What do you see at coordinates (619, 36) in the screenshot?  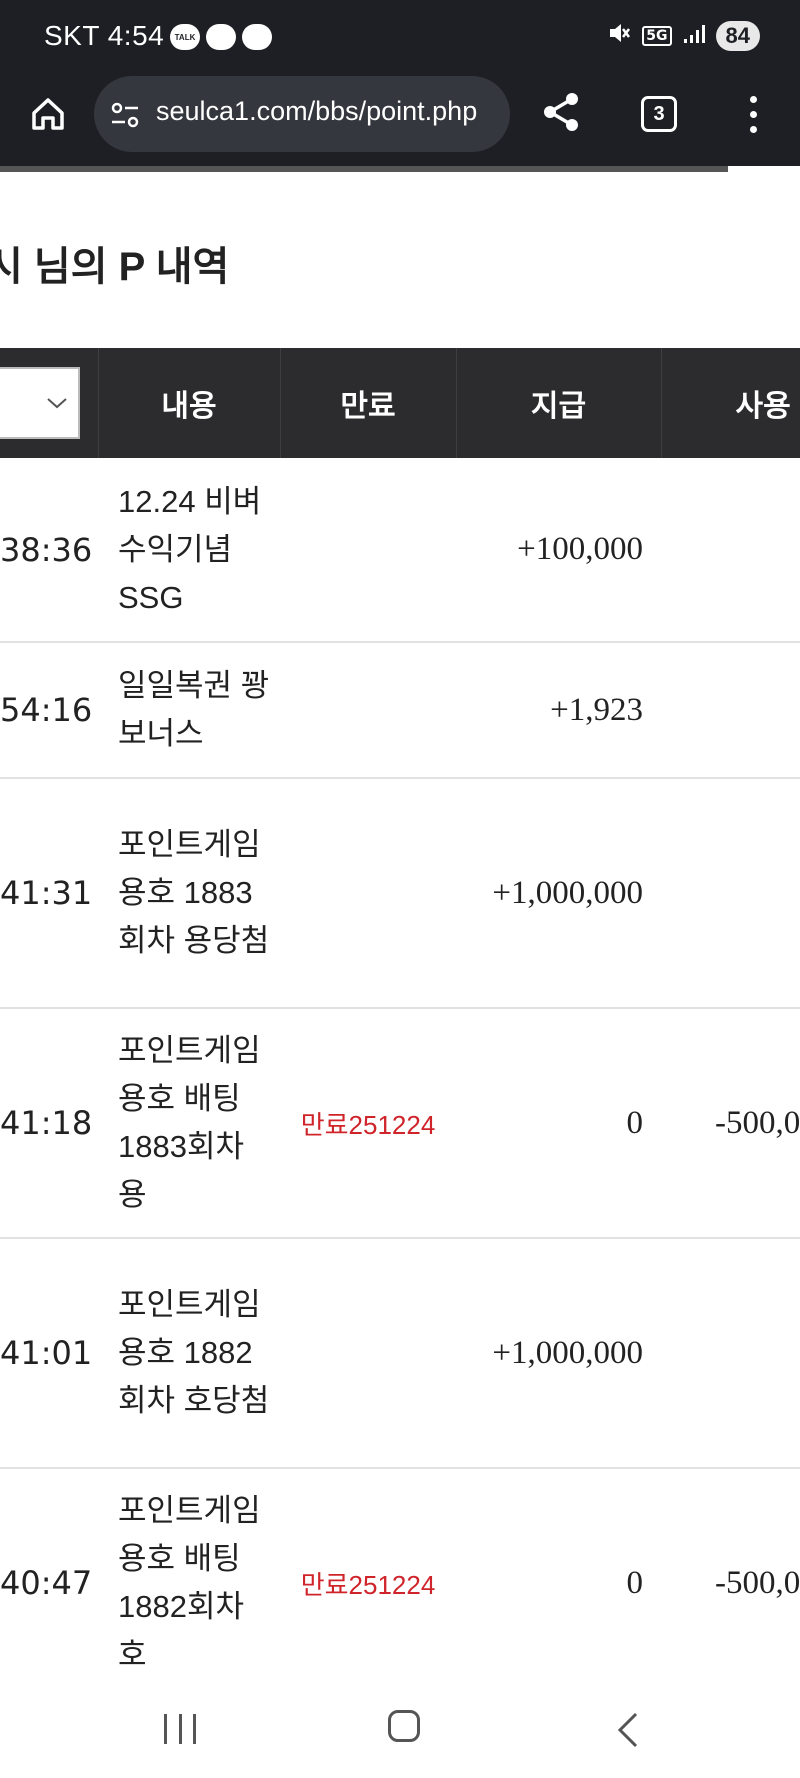 I see `mute-icon` at bounding box center [619, 36].